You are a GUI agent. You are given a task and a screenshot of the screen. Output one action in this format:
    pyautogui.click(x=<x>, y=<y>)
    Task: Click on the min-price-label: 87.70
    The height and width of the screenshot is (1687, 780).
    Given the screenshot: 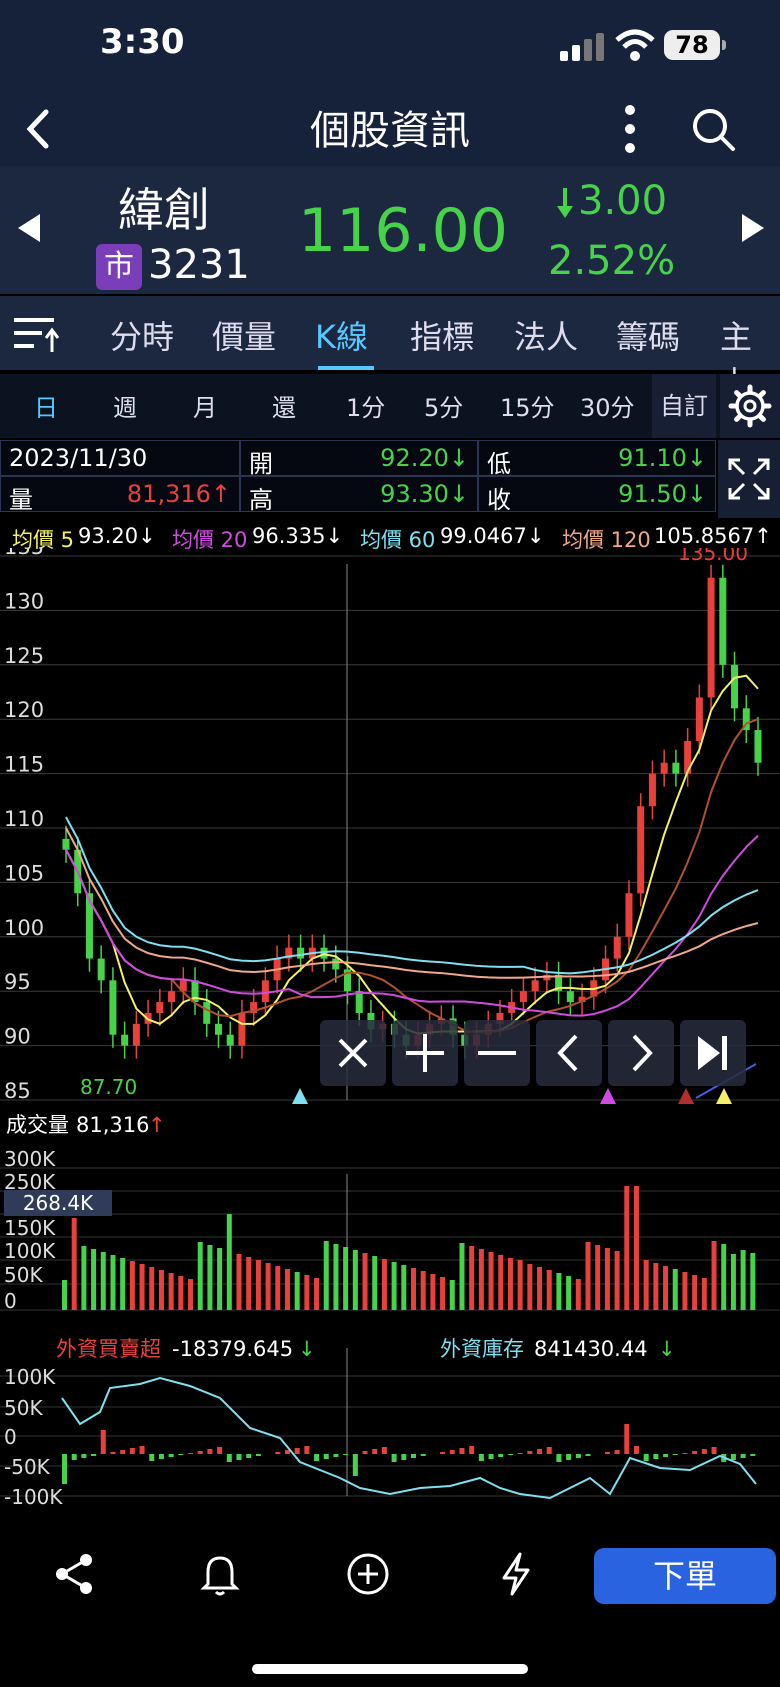 What is the action you would take?
    pyautogui.click(x=108, y=1087)
    